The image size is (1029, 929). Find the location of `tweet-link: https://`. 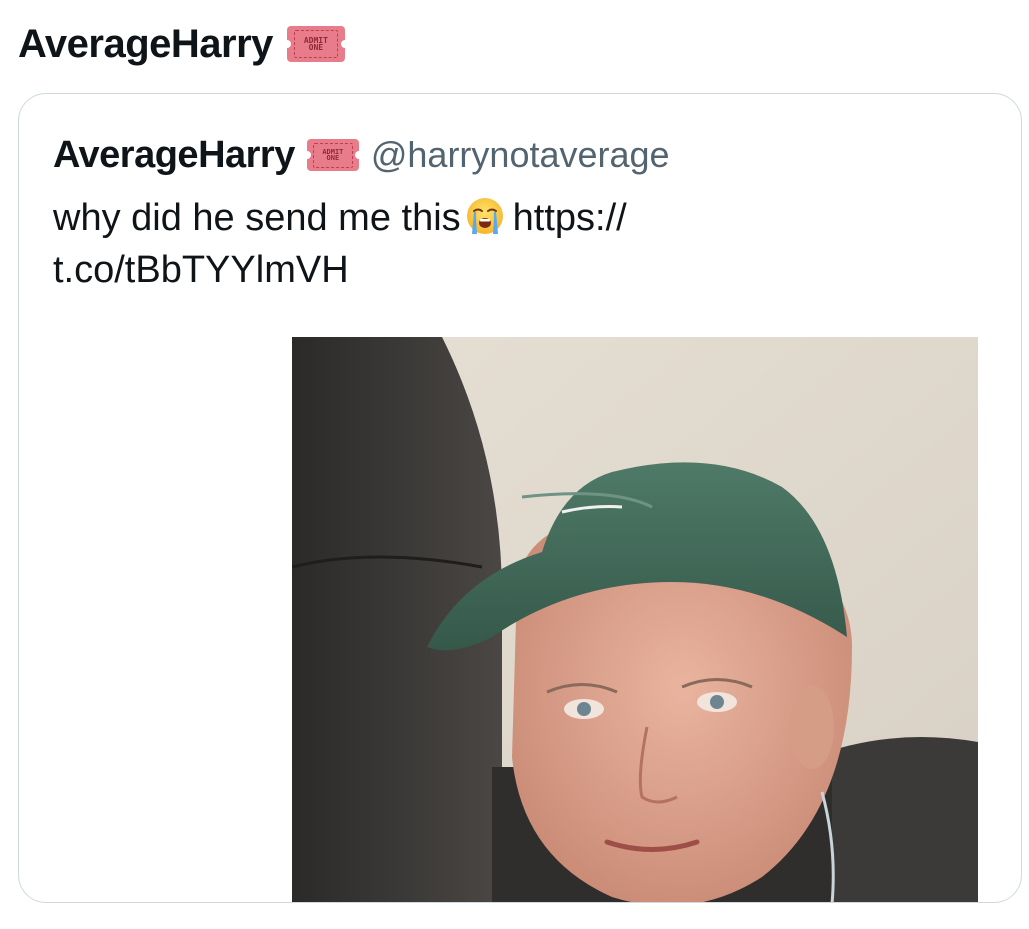

tweet-link: https:// is located at coordinates (570, 218).